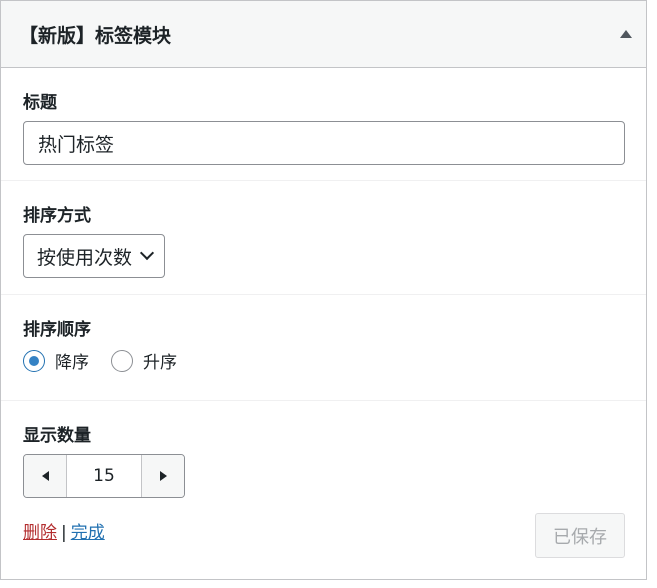 The width and height of the screenshot is (657, 588). I want to click on order-label: 排序顺序, so click(57, 330).